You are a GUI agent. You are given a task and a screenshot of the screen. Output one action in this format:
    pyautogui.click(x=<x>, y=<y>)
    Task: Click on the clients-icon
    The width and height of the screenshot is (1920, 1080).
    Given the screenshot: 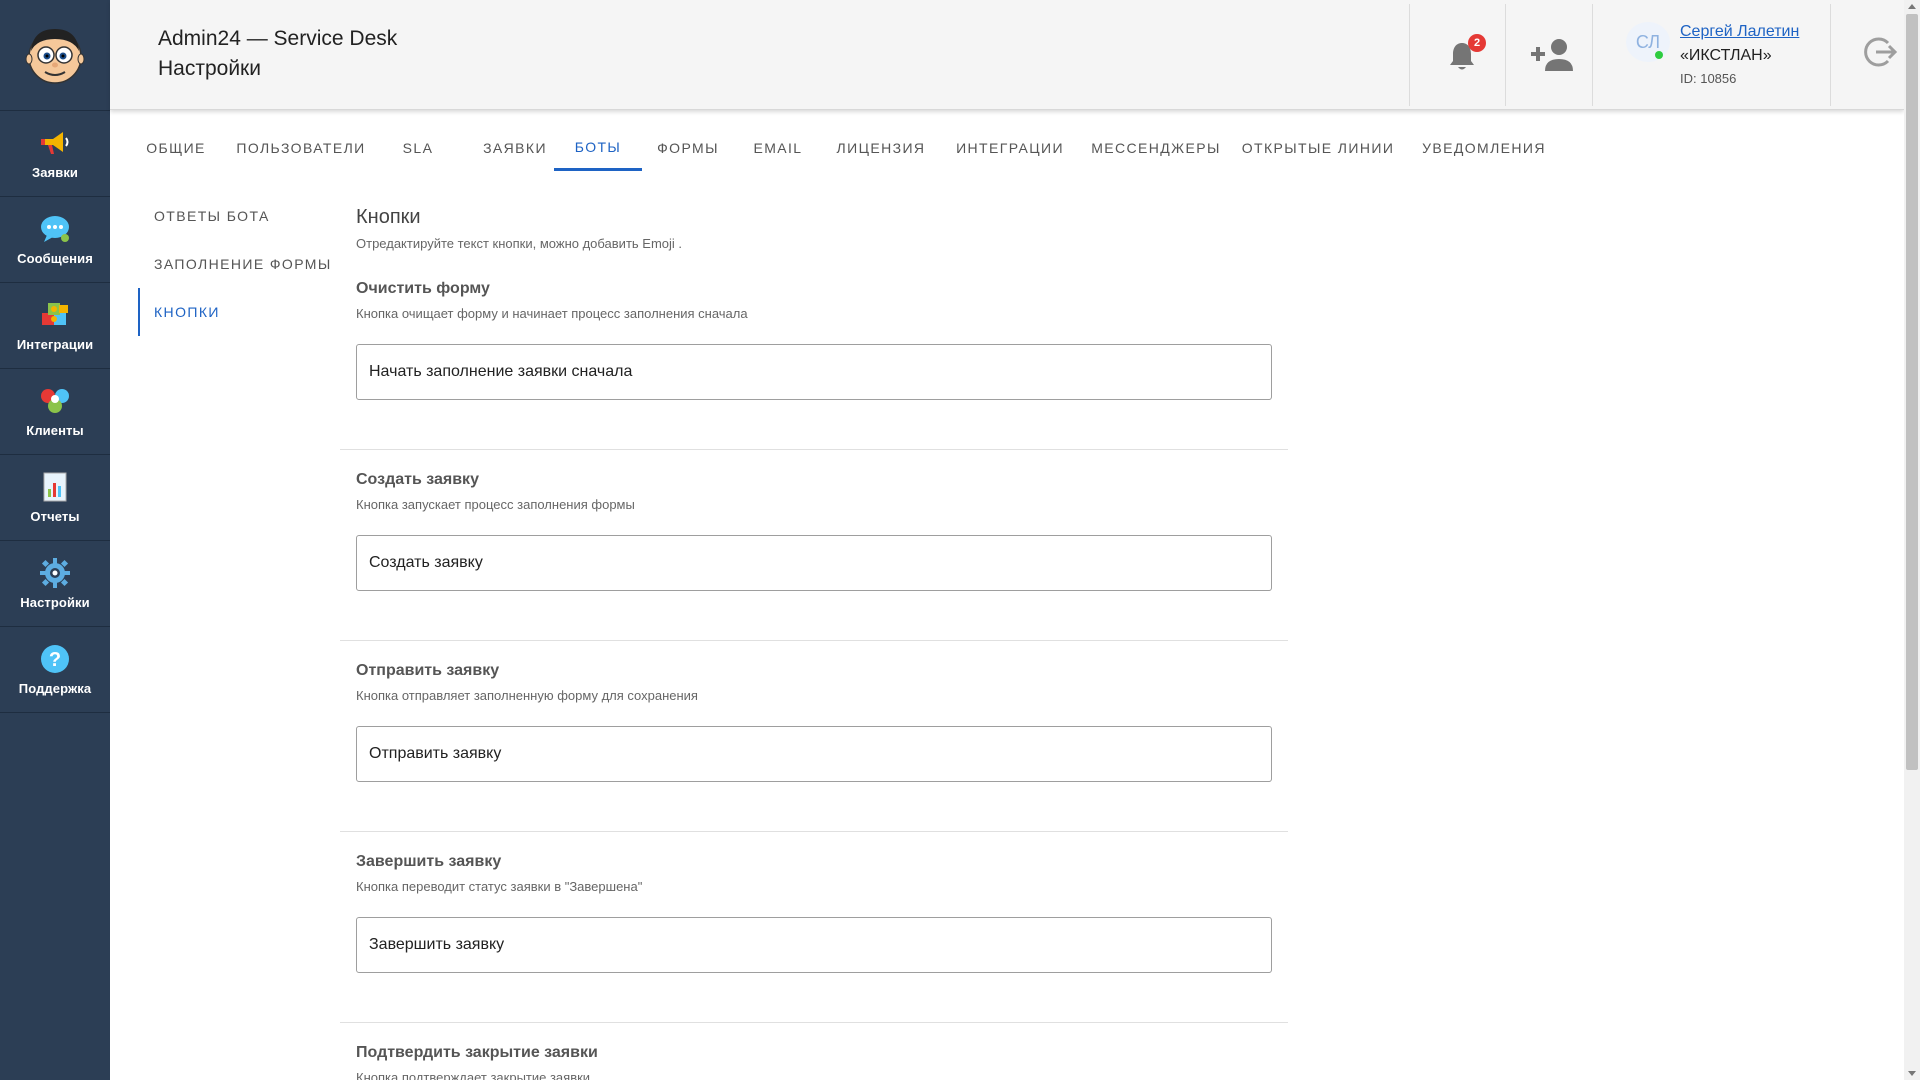 What is the action you would take?
    pyautogui.click(x=55, y=401)
    